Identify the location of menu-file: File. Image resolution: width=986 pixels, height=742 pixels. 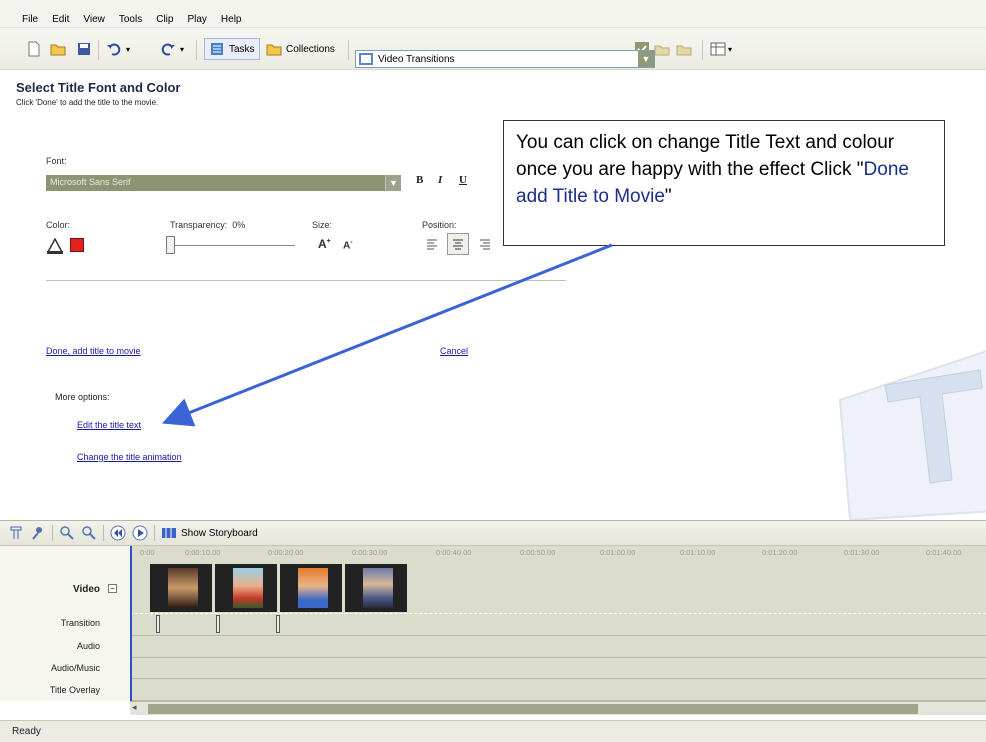
(30, 20).